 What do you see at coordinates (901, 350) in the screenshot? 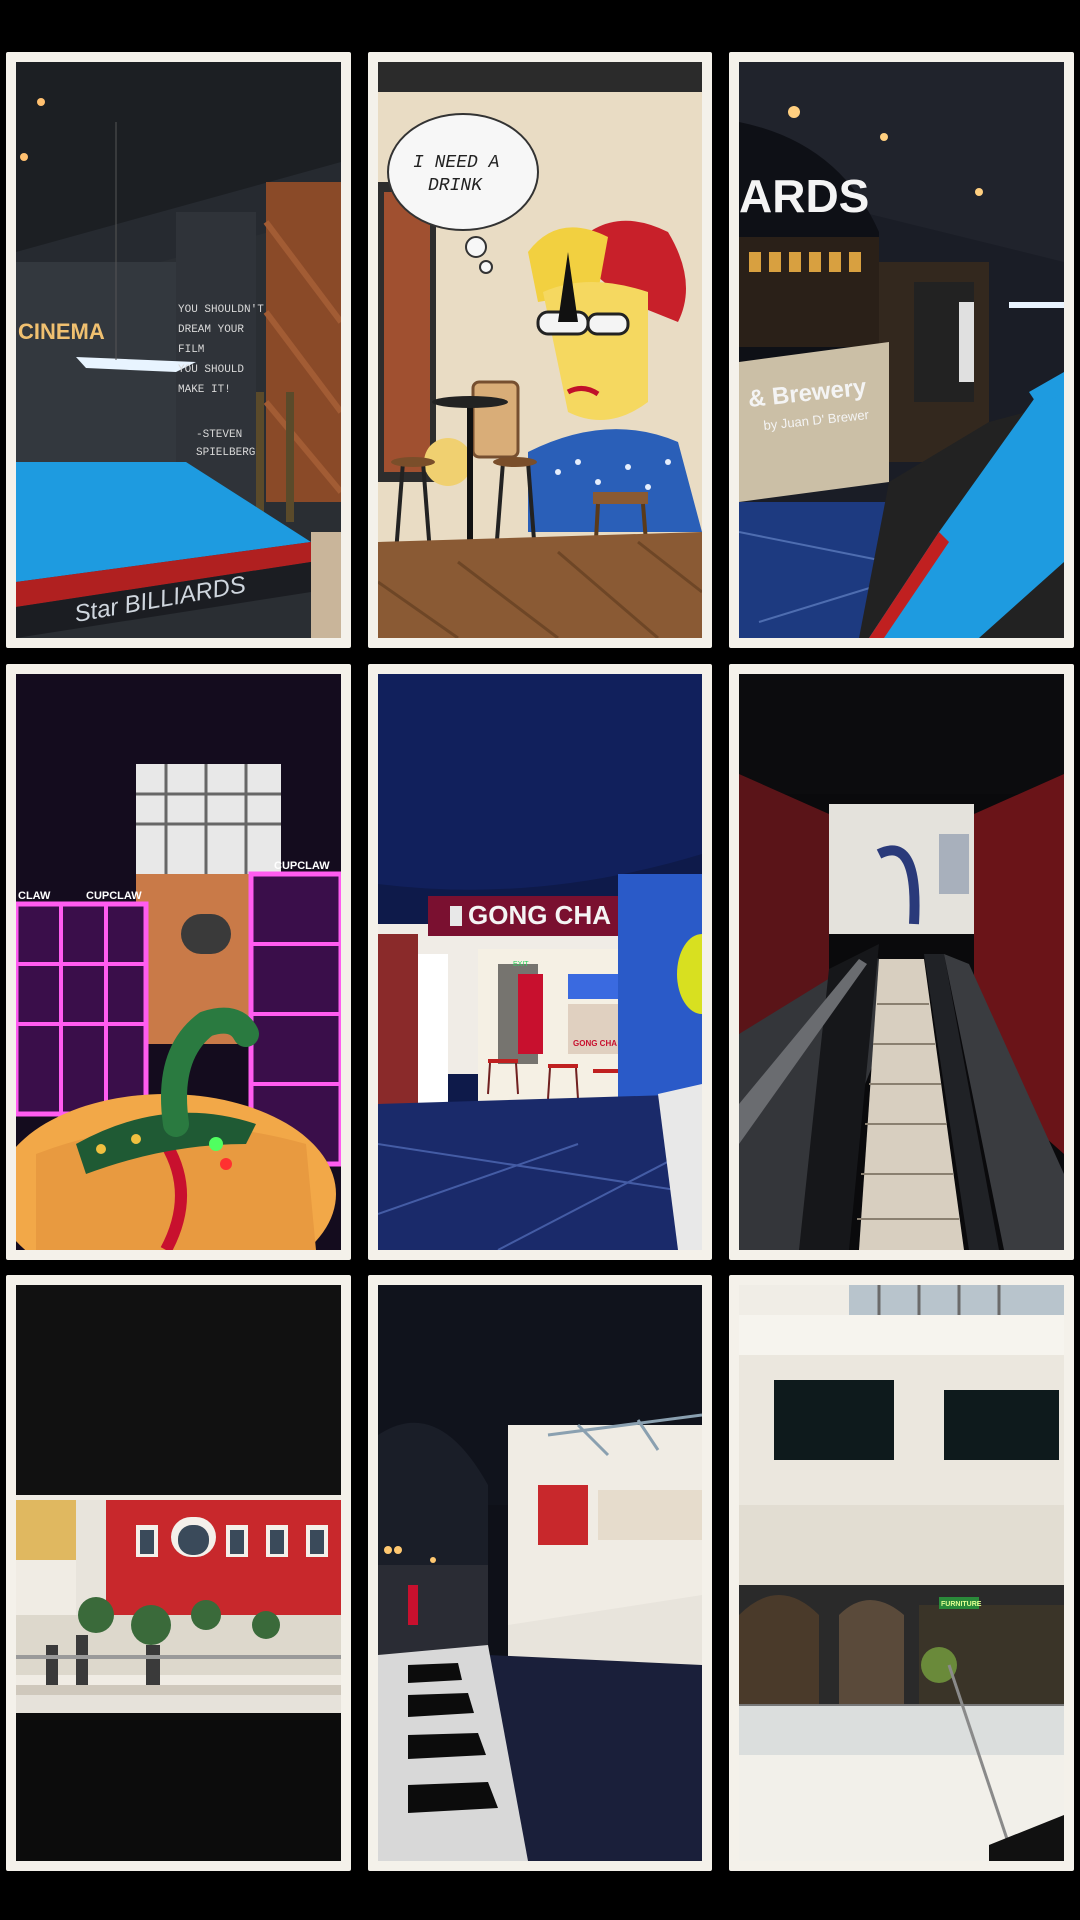
I see `photo-billiards-brewery: ARDS & Brewery by Juan D' Brewer` at bounding box center [901, 350].